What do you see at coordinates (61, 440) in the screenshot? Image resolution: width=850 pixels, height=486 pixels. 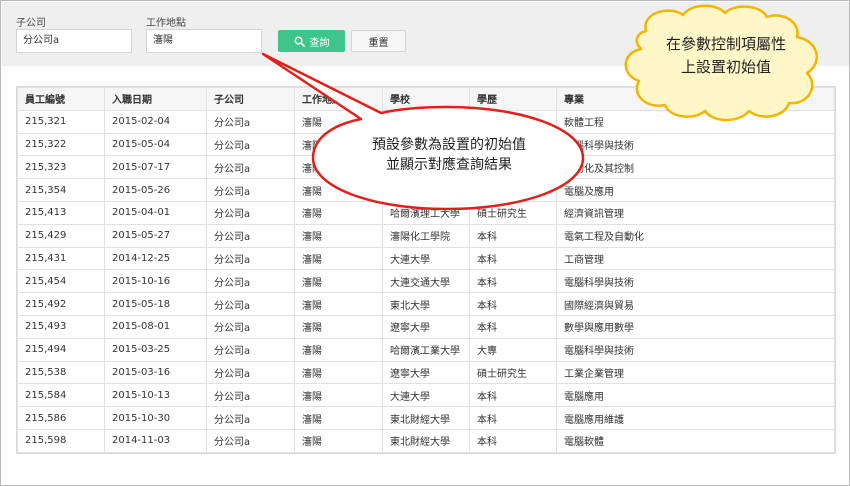 I see `table-cell: 215,598` at bounding box center [61, 440].